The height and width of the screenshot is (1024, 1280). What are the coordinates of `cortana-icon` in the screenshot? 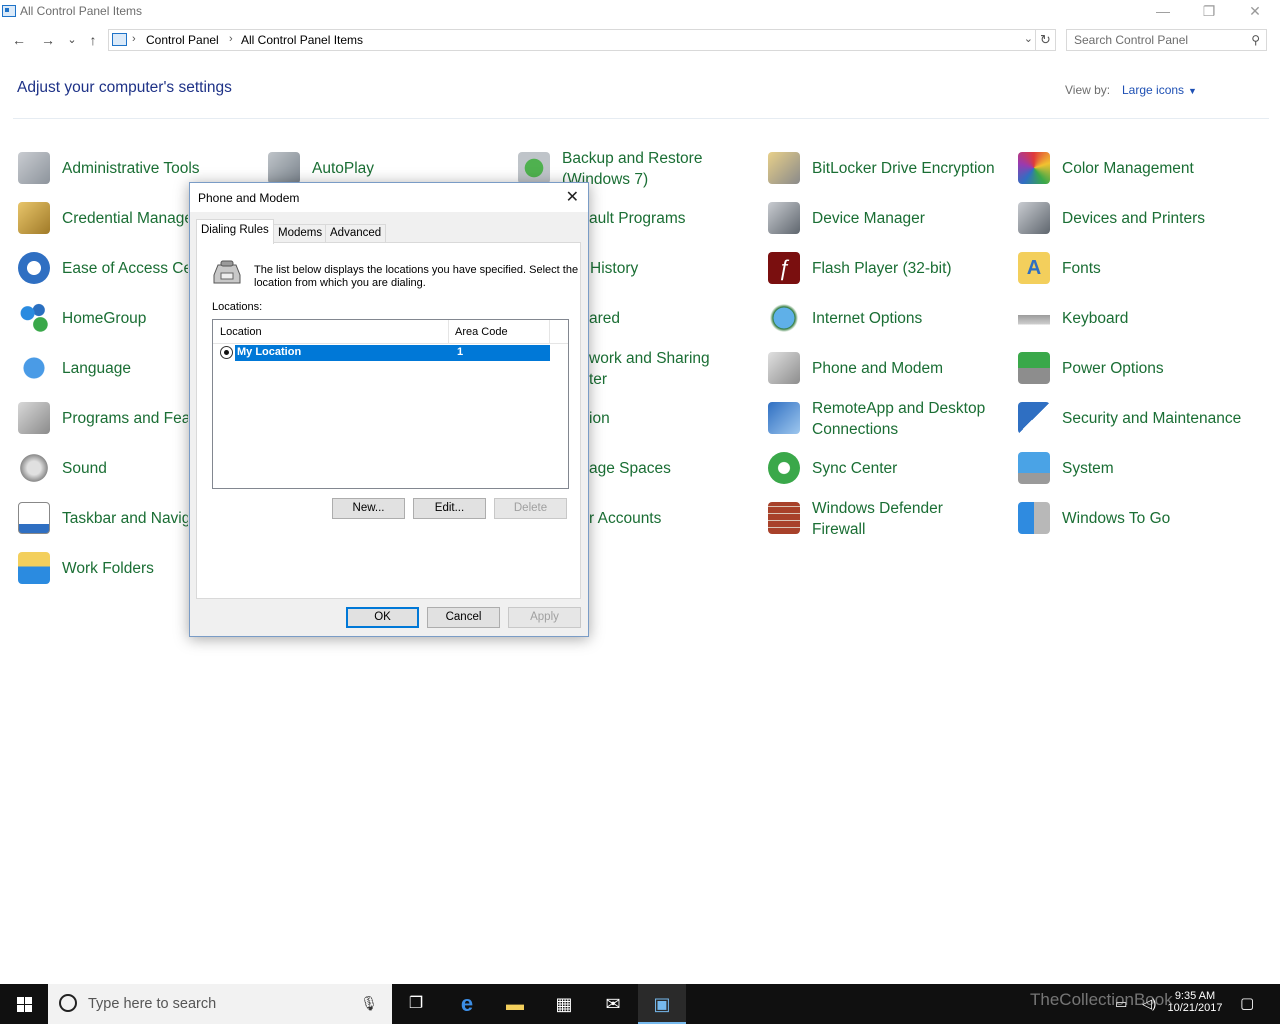 It's located at (68, 1003).